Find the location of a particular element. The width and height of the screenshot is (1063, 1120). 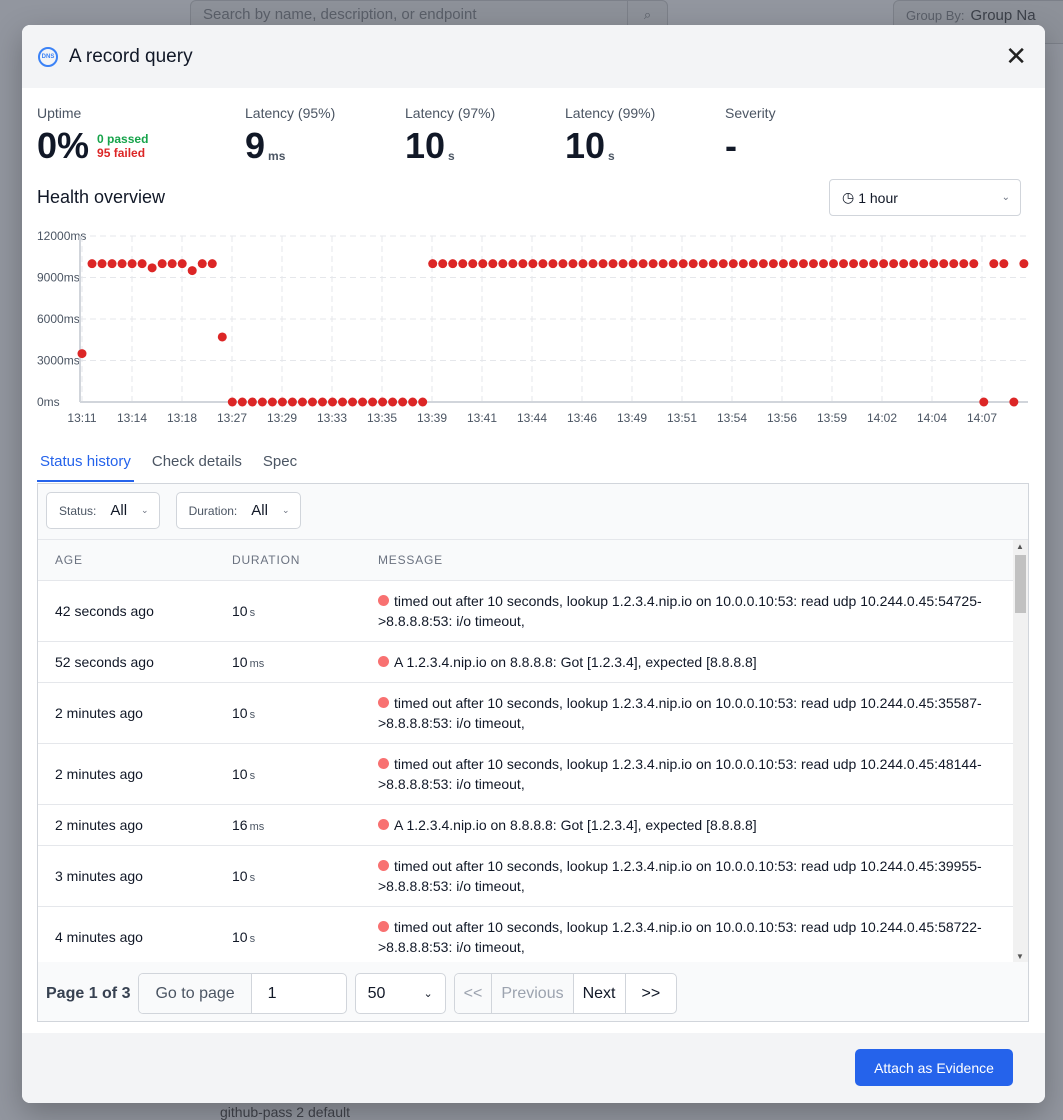

stat-value: 0% is located at coordinates (63, 145).